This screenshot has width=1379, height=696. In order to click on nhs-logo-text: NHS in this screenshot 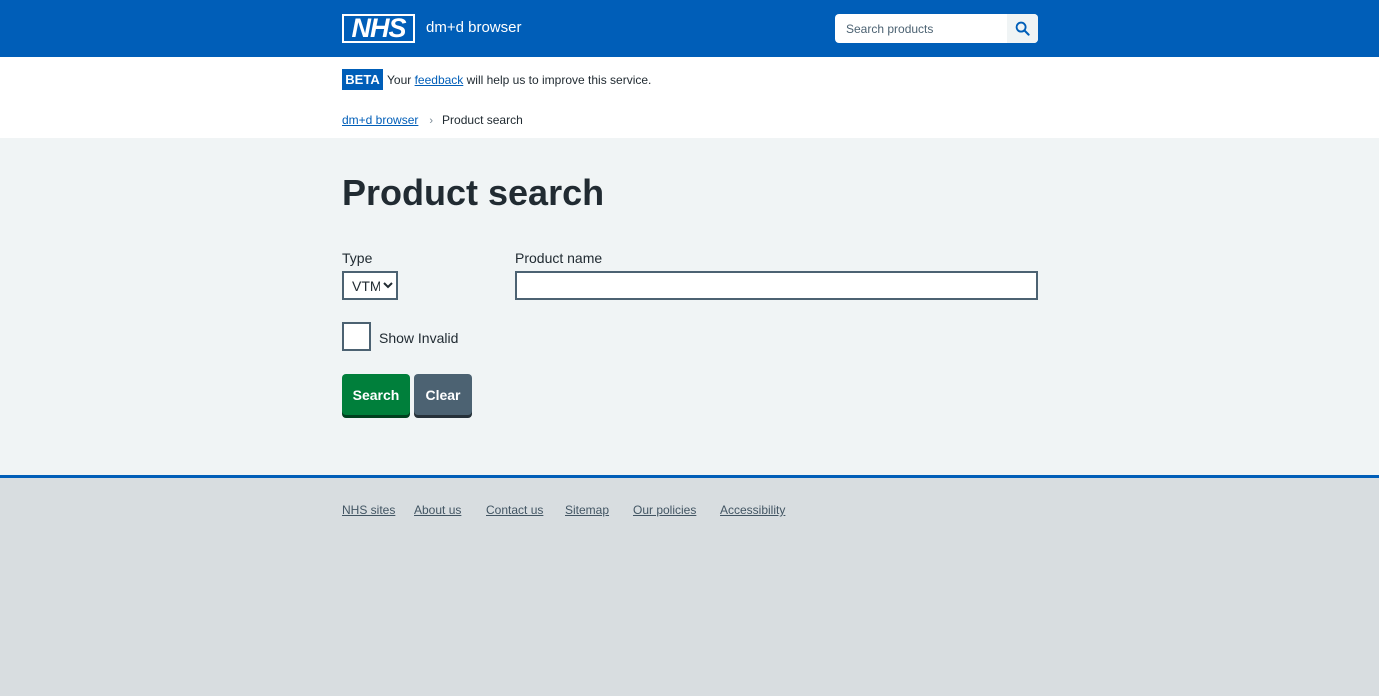, I will do `click(378, 28)`.